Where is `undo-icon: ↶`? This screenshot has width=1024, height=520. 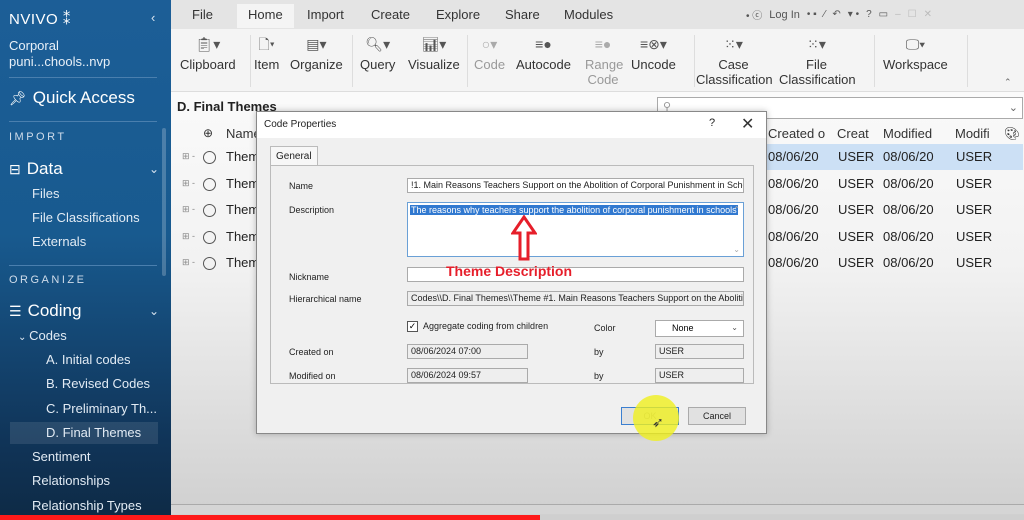 undo-icon: ↶ is located at coordinates (836, 14).